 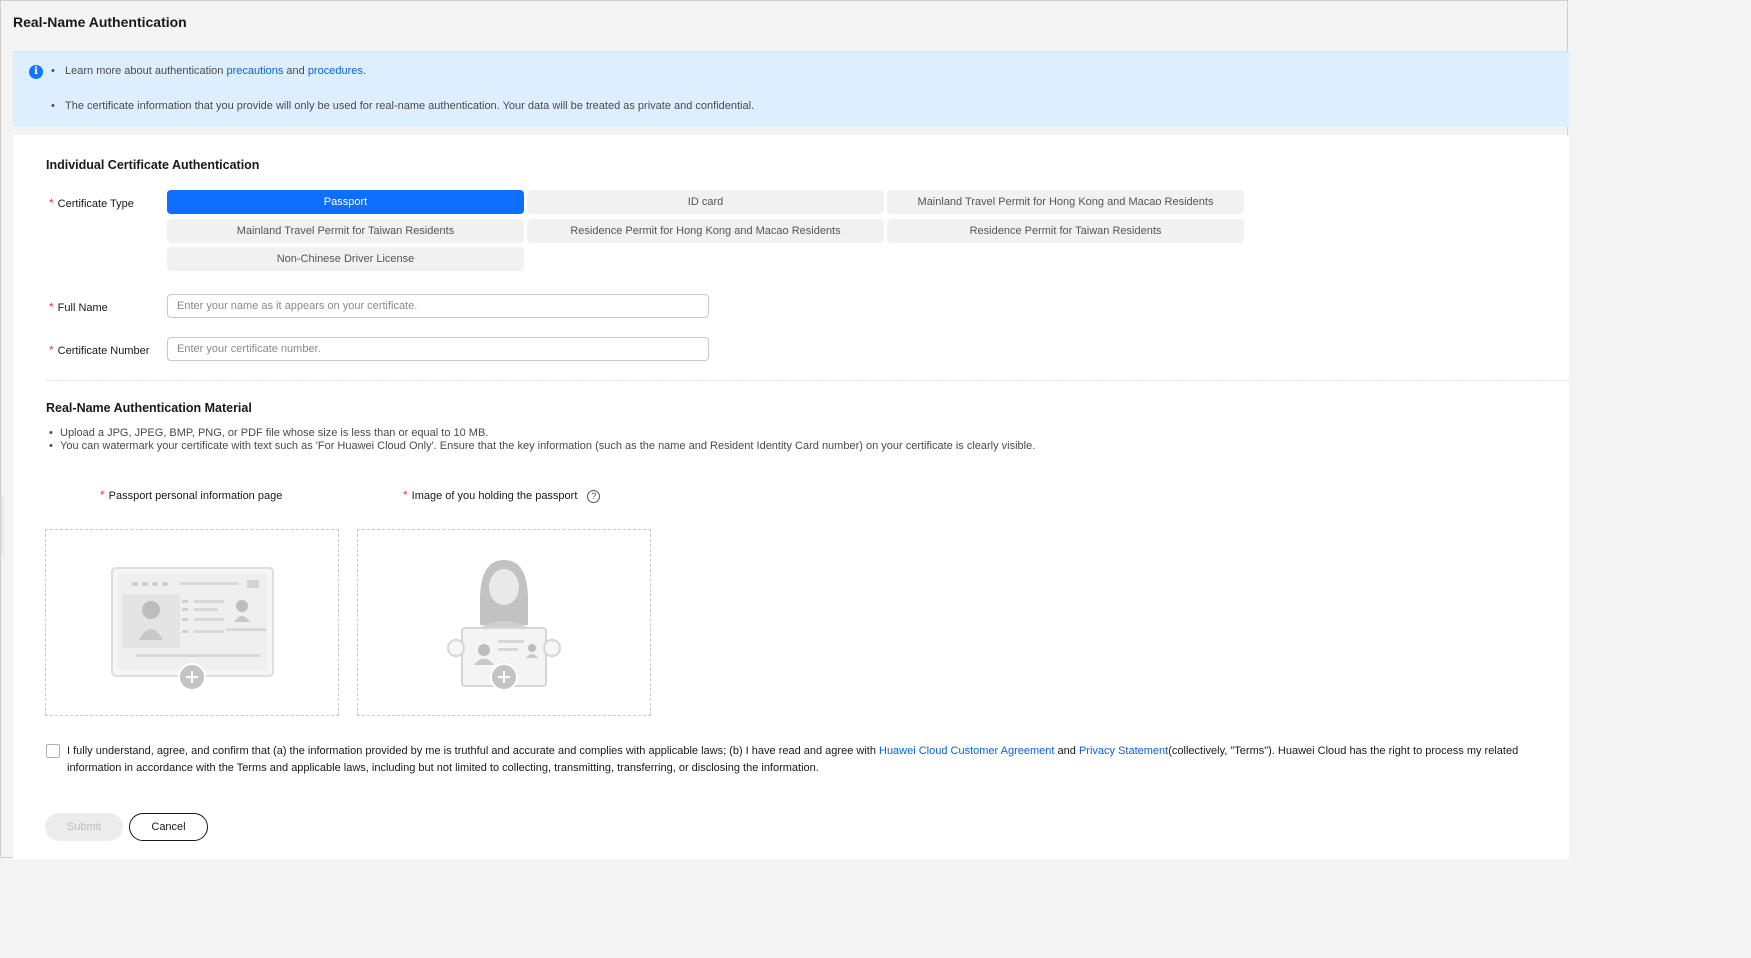 What do you see at coordinates (100, 22) in the screenshot?
I see `page-title: Real-Name Authentication` at bounding box center [100, 22].